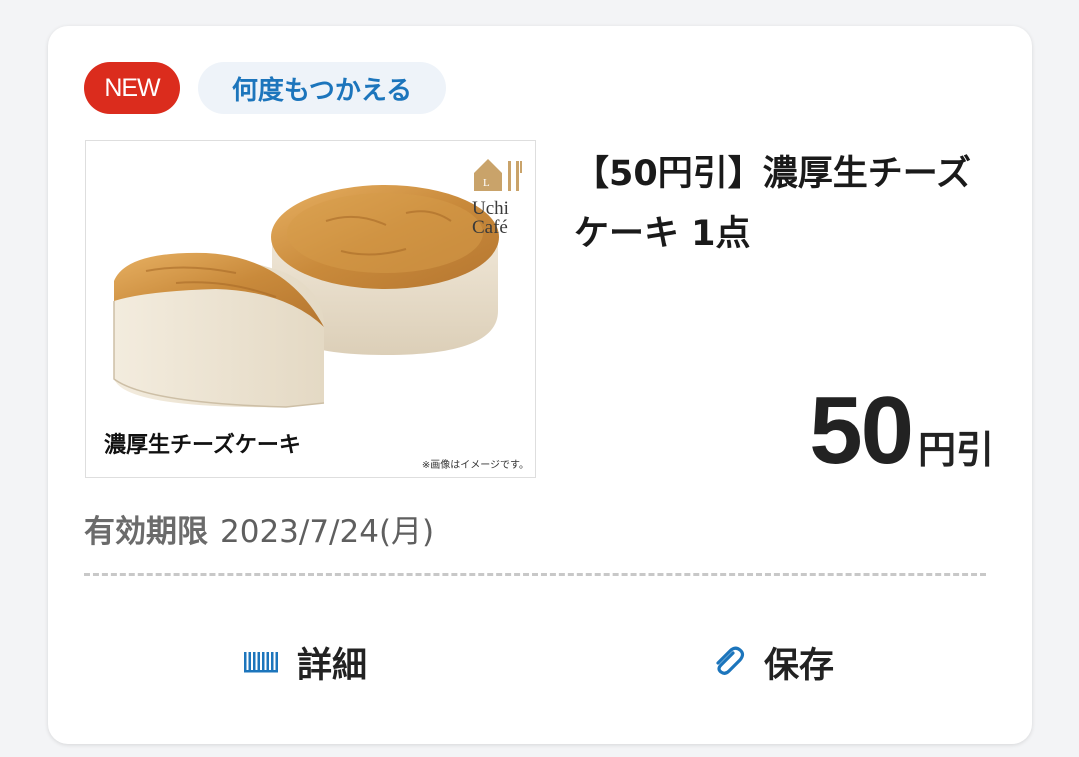 This screenshot has height=757, width=1079. What do you see at coordinates (327, 532) in the screenshot?
I see `expiry-date: 2023/7/24(月)` at bounding box center [327, 532].